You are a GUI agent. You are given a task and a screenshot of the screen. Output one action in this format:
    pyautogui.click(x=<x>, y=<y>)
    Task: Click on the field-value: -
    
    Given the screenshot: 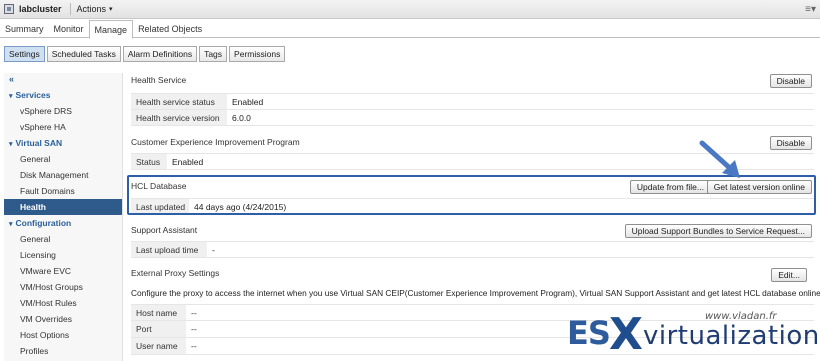 What is the action you would take?
    pyautogui.click(x=213, y=250)
    